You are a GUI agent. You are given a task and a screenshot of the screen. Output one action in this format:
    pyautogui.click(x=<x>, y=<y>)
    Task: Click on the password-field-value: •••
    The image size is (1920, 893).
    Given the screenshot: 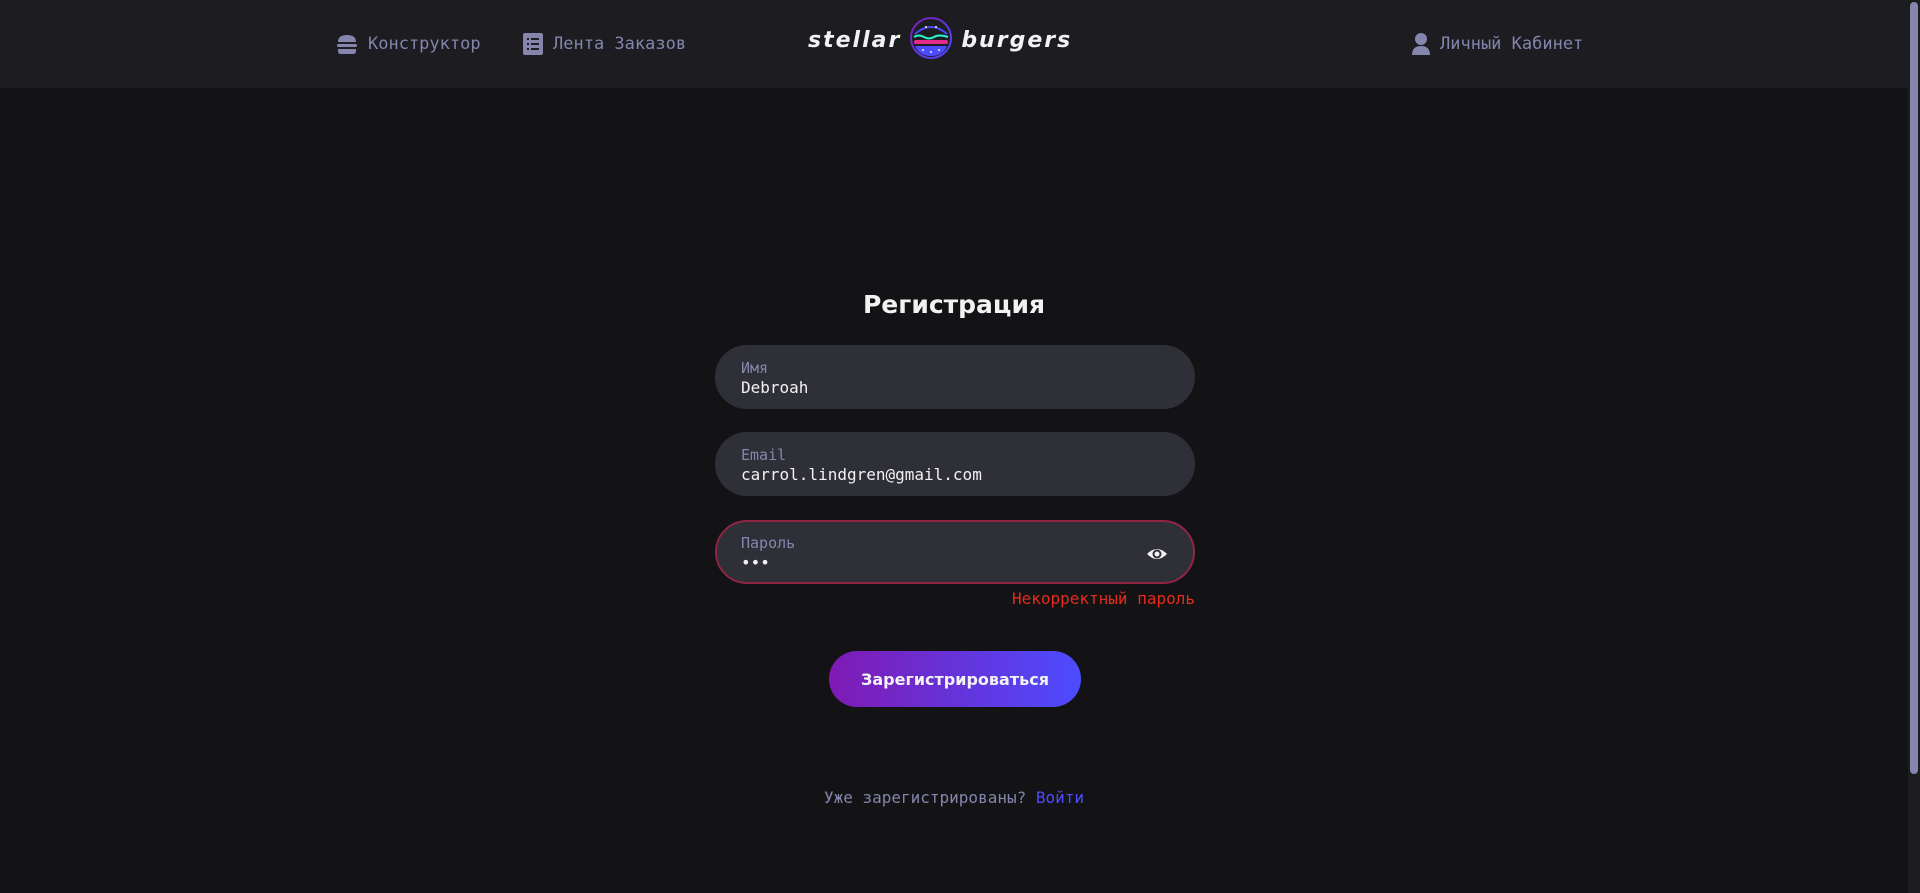 What is the action you would take?
    pyautogui.click(x=955, y=563)
    